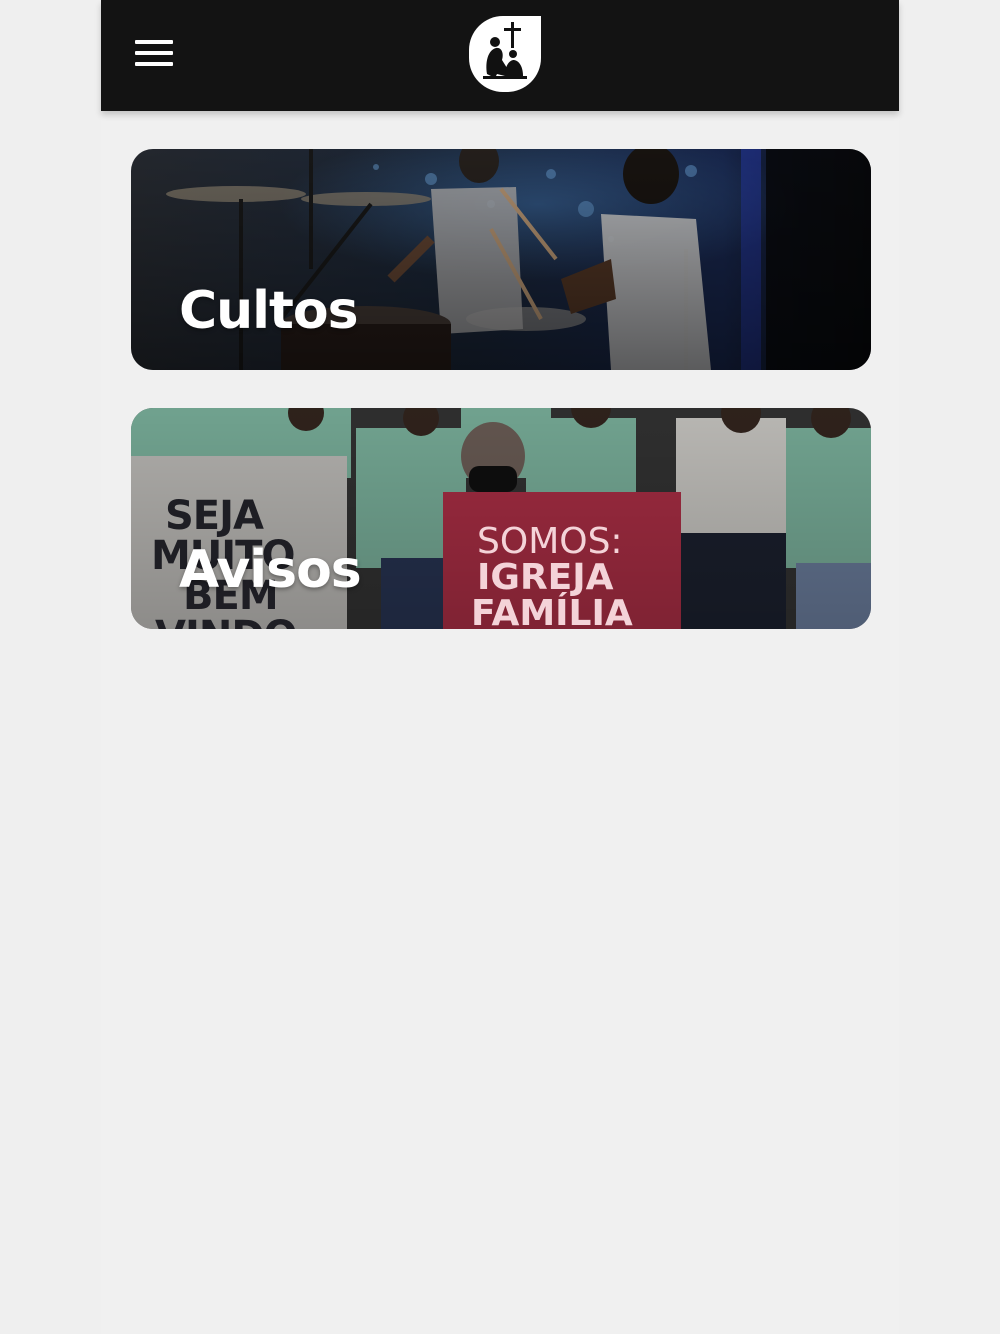 The image size is (1000, 1334). What do you see at coordinates (269, 311) in the screenshot?
I see `card-title-cultos: Cultos` at bounding box center [269, 311].